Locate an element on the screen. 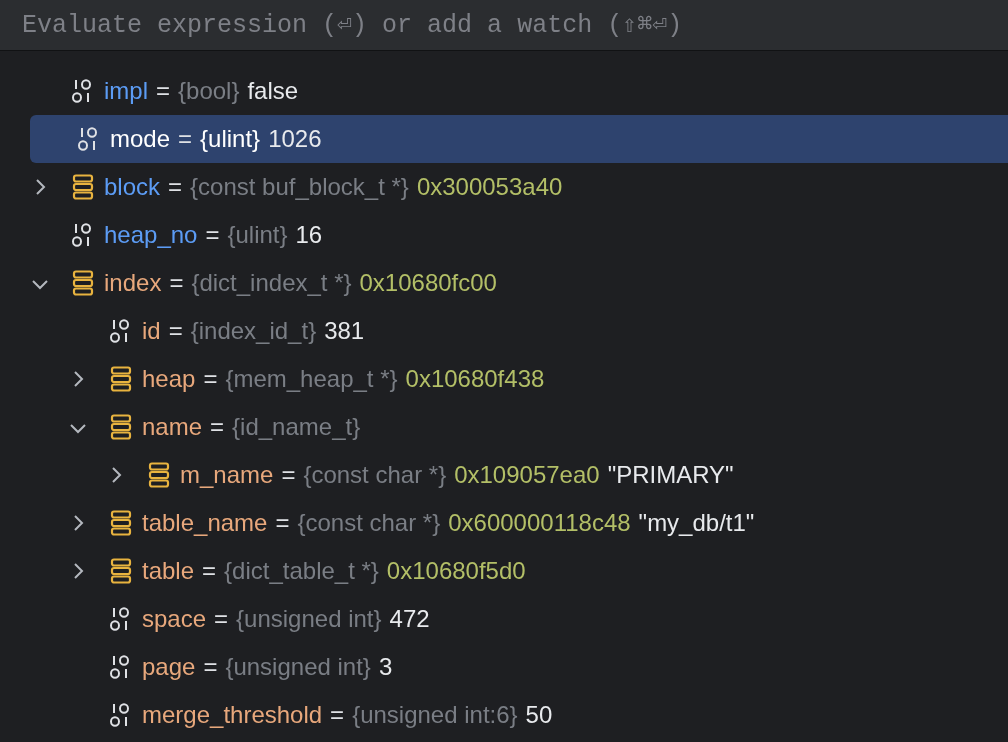  variable-value: 472 is located at coordinates (409, 619).